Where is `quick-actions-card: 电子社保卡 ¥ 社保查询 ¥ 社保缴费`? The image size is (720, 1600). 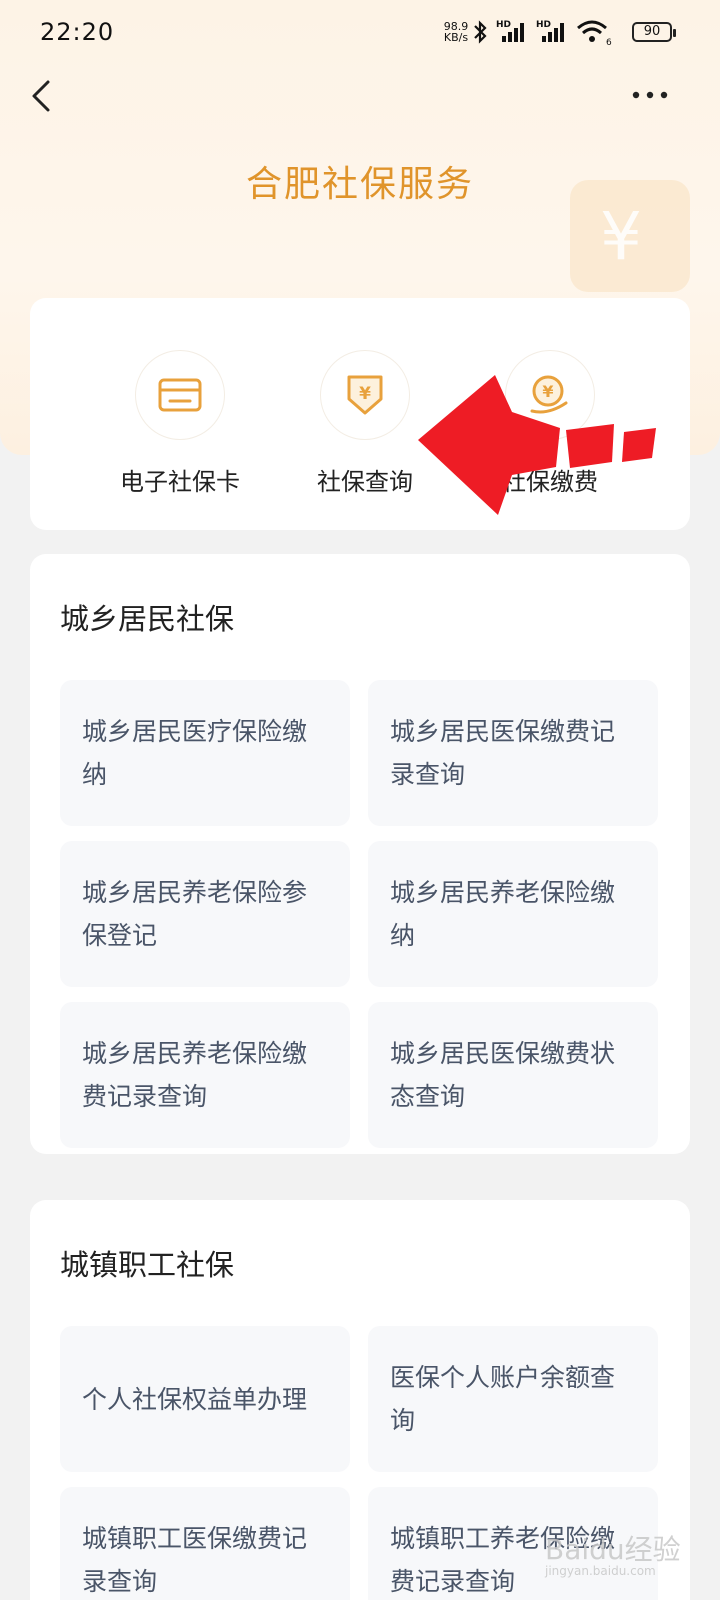 quick-actions-card: 电子社保卡 ¥ 社保查询 ¥ 社保缴费 is located at coordinates (360, 414).